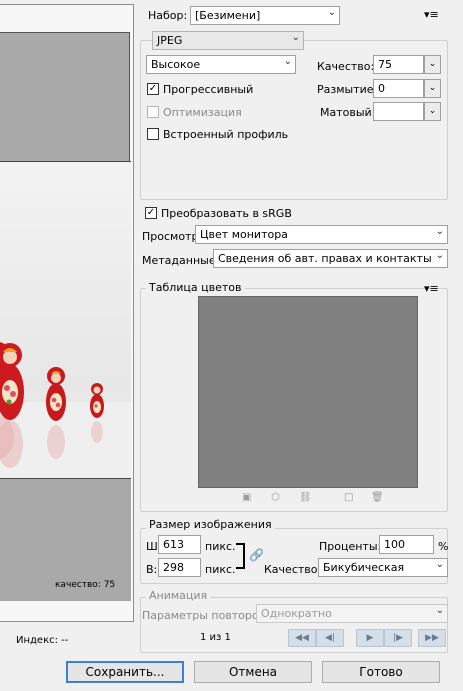  What do you see at coordinates (381, 672) in the screenshot?
I see `done-button: Готово` at bounding box center [381, 672].